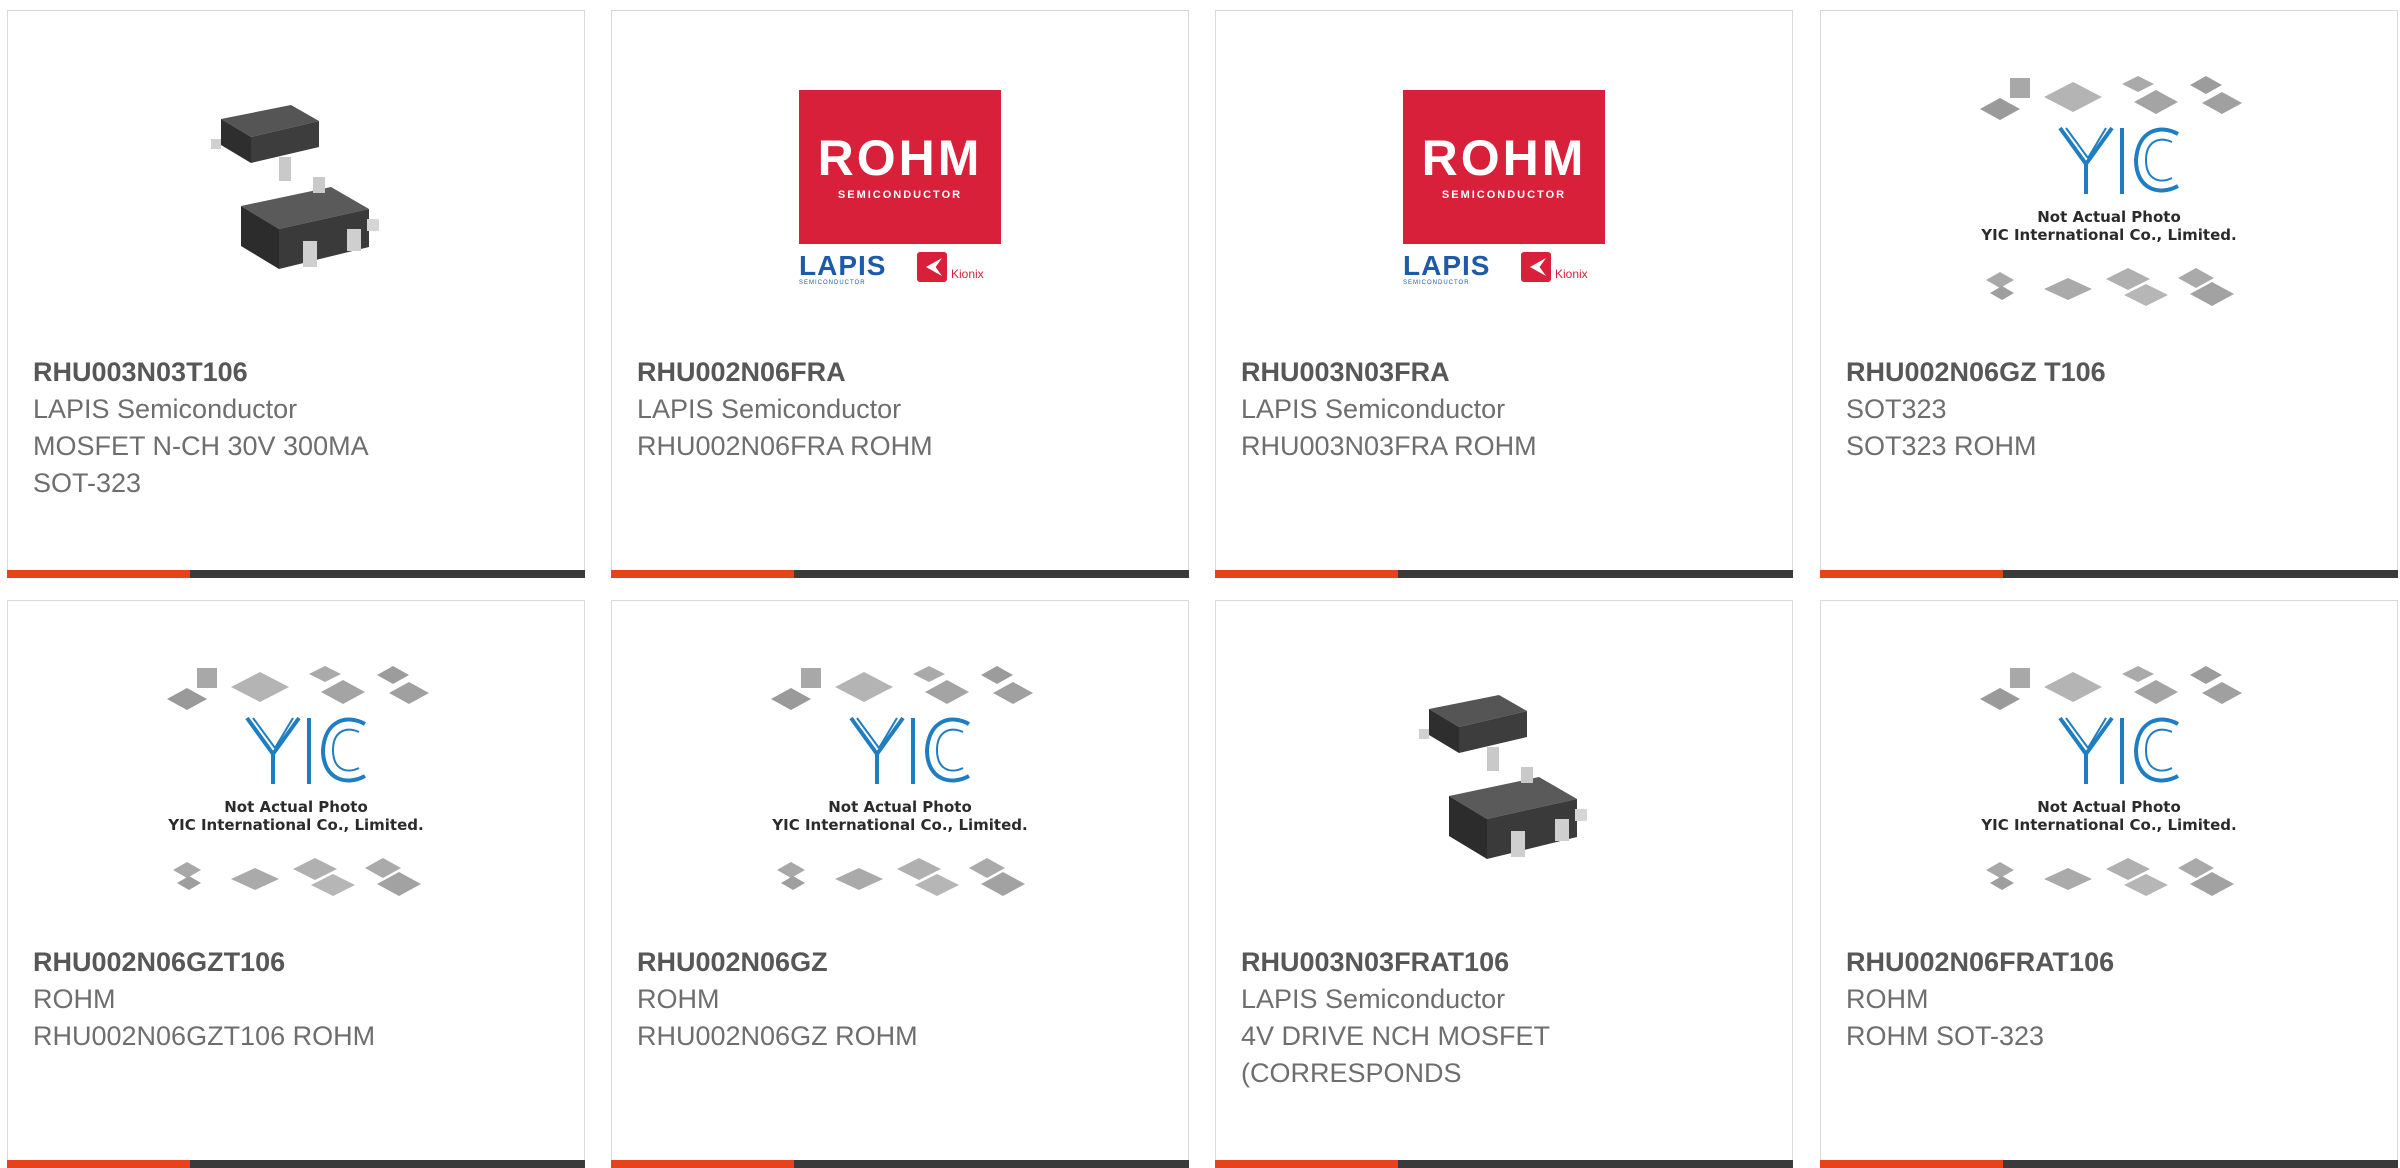 This screenshot has width=2400, height=1168. Describe the element at coordinates (298, 372) in the screenshot. I see `part-number-link: RHU003N03T106` at that location.